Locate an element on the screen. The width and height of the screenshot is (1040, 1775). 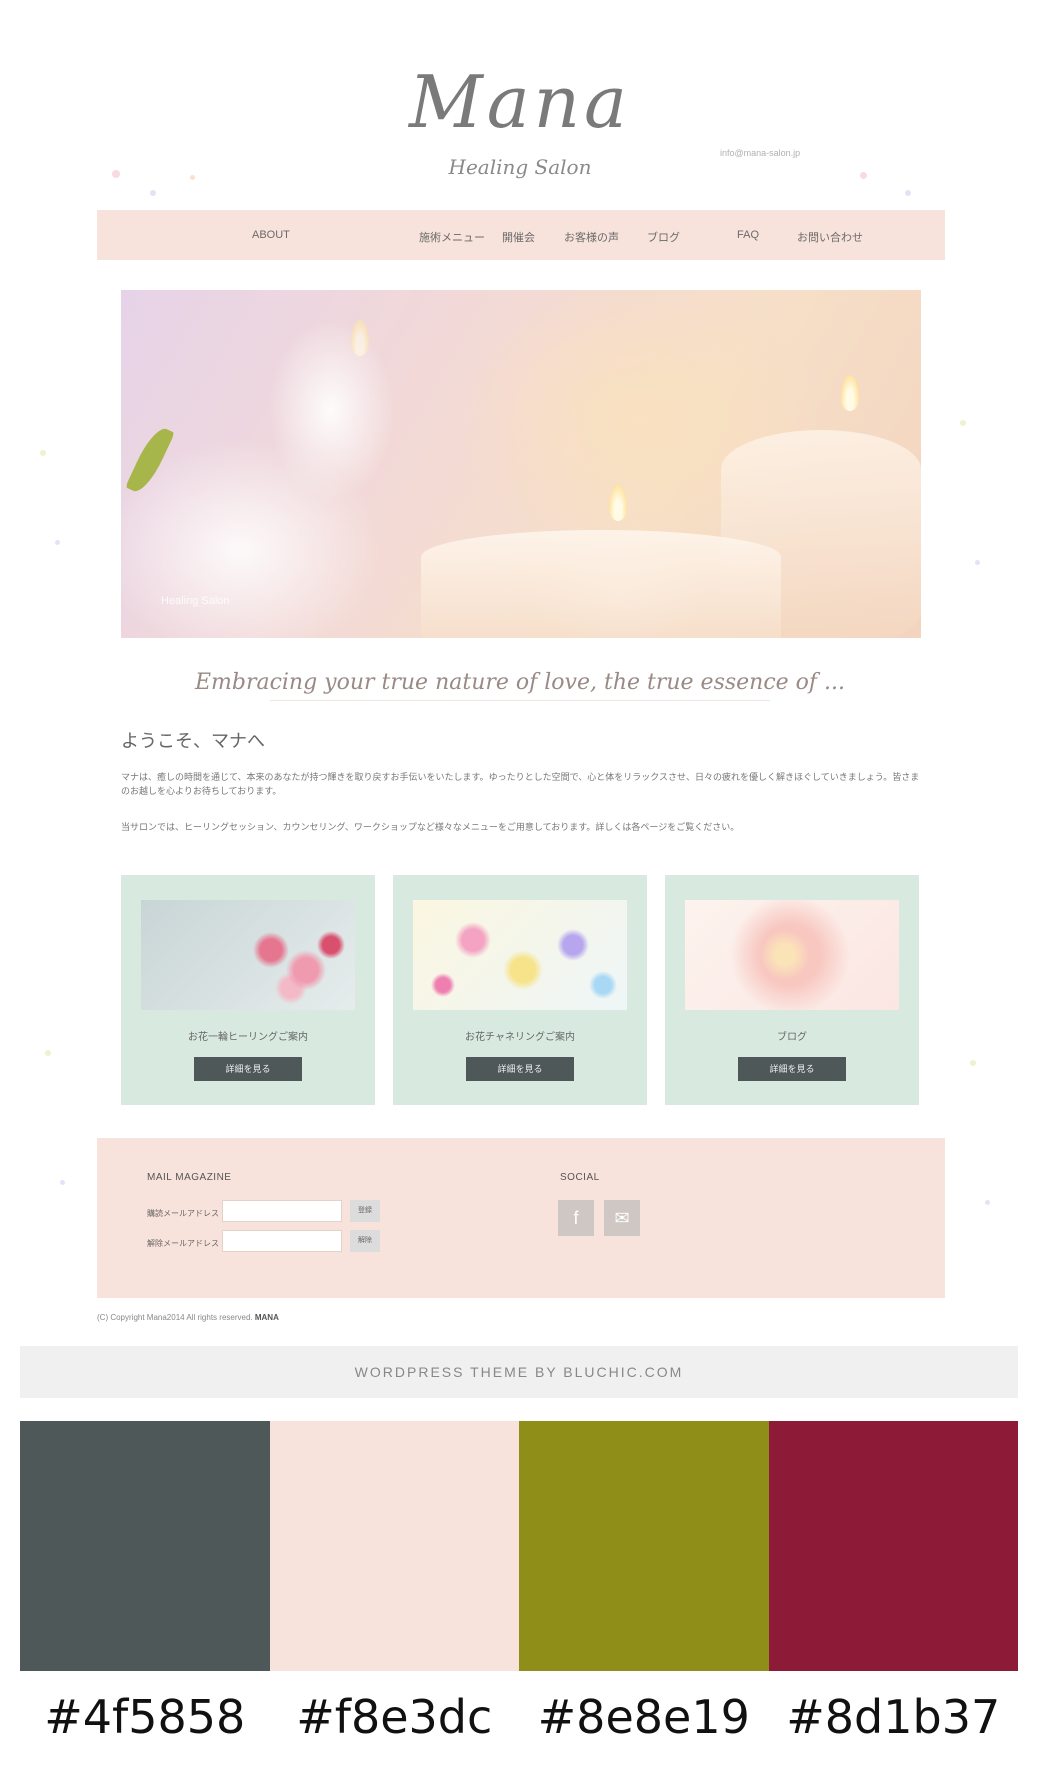
welcome-title: ようこそ、マナへ is located at coordinates (193, 741).